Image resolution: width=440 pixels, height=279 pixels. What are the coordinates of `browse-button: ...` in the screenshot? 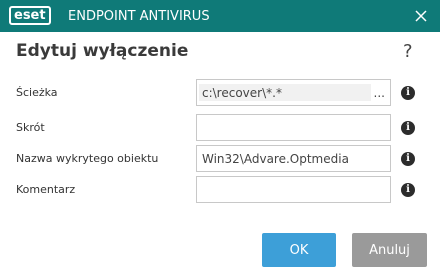 It's located at (378, 93).